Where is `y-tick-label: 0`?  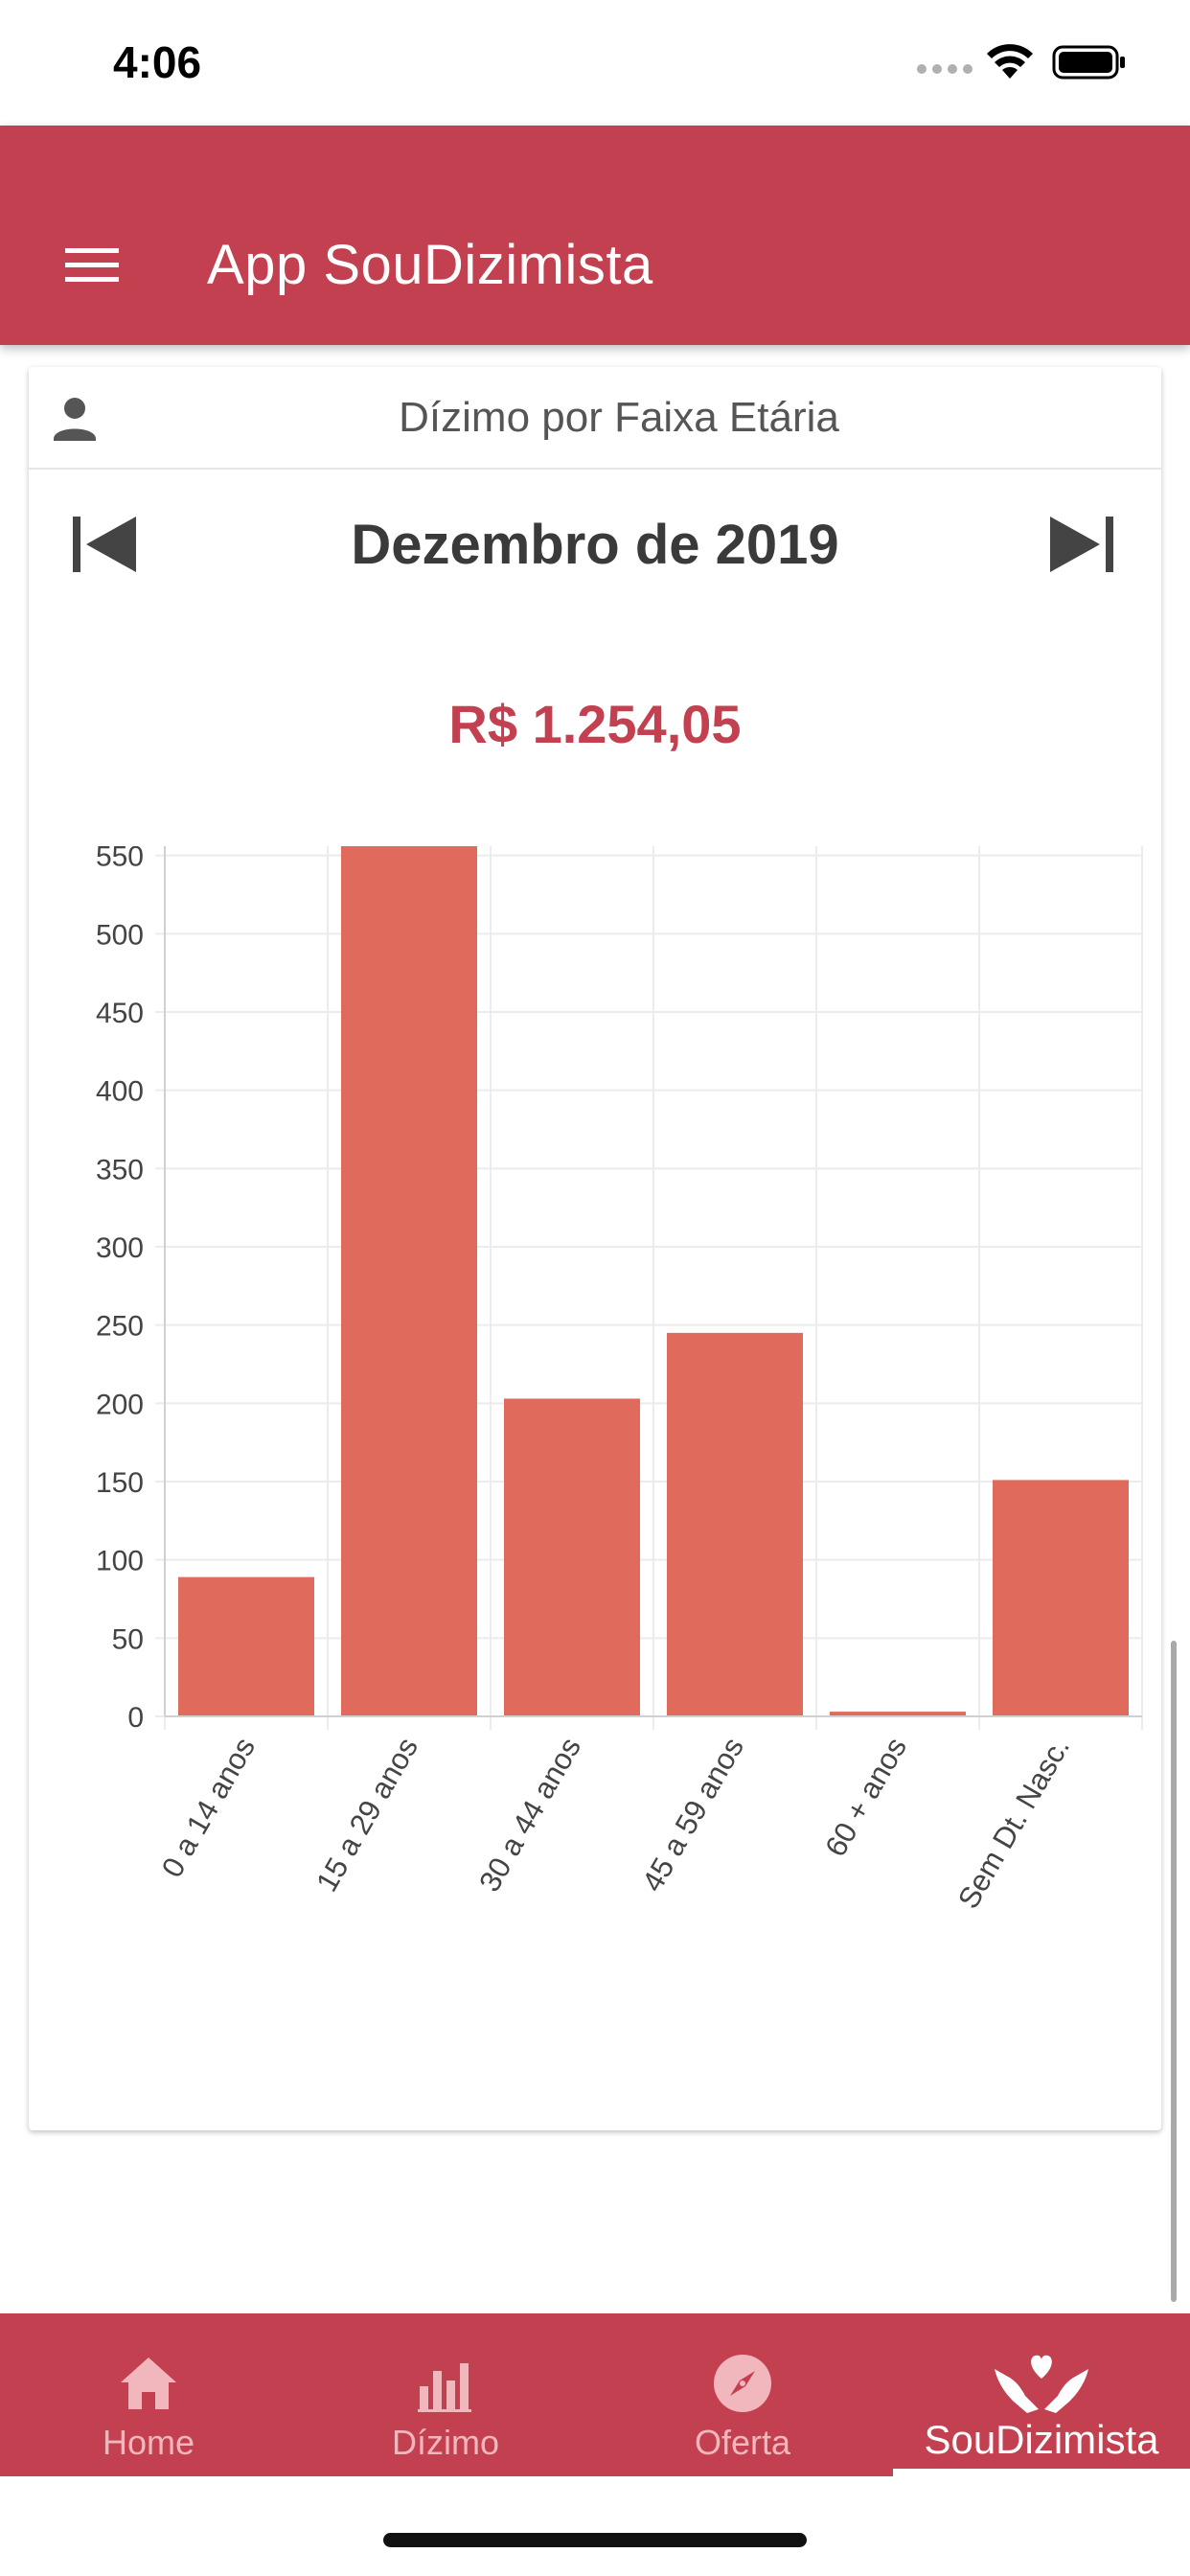 y-tick-label: 0 is located at coordinates (136, 1718).